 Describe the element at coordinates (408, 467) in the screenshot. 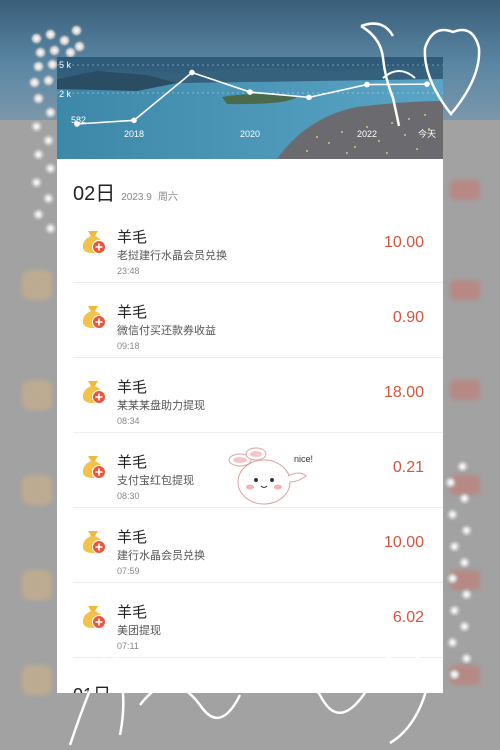

I see `transaction-amount: 0.21` at that location.